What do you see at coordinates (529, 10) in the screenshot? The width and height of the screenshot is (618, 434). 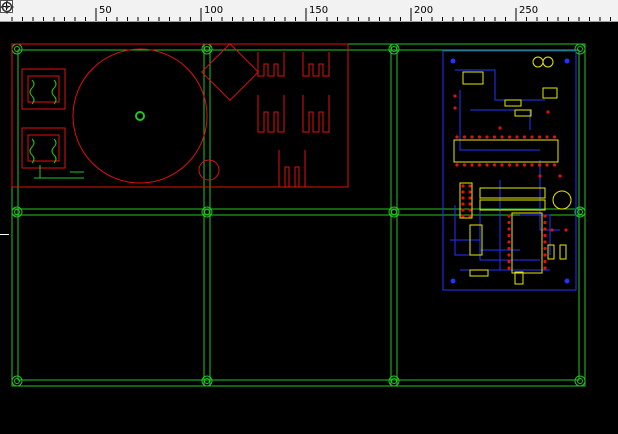 I see `ruler-label-250: 250` at bounding box center [529, 10].